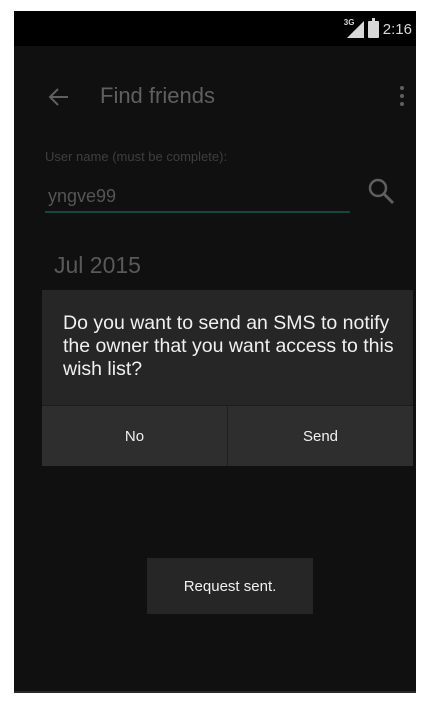  What do you see at coordinates (197, 197) in the screenshot?
I see `username-input` at bounding box center [197, 197].